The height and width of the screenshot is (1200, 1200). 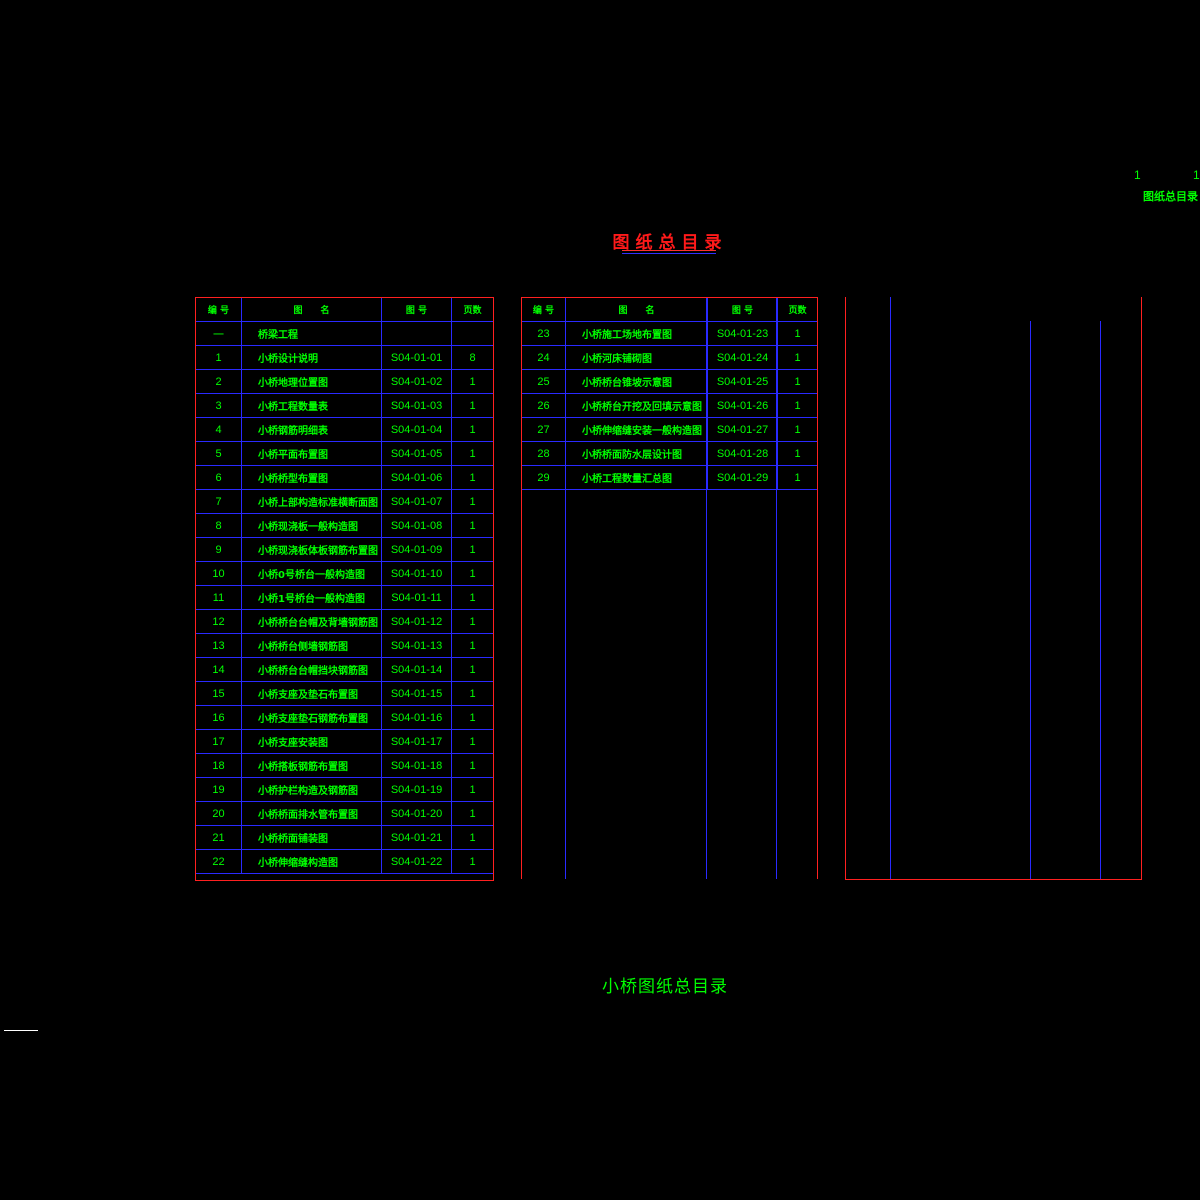 I want to click on row-drawing-code: S04-01-28, so click(x=742, y=453).